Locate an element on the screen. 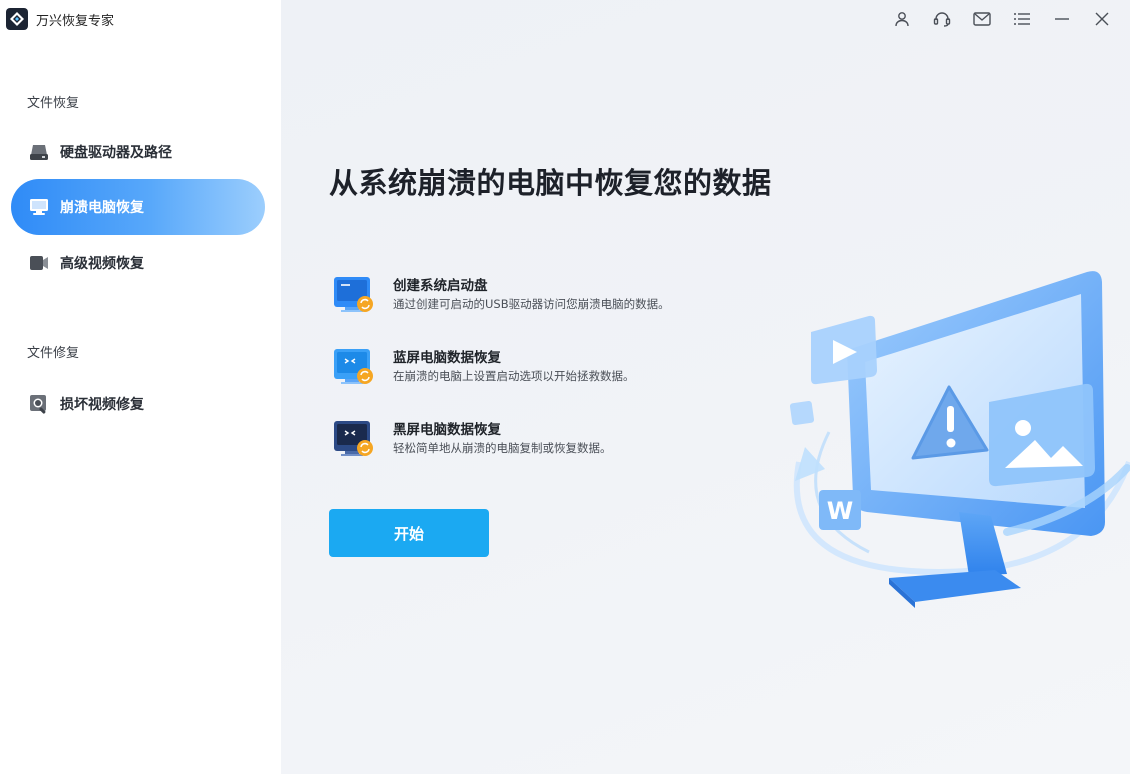  close-button is located at coordinates (1102, 19).